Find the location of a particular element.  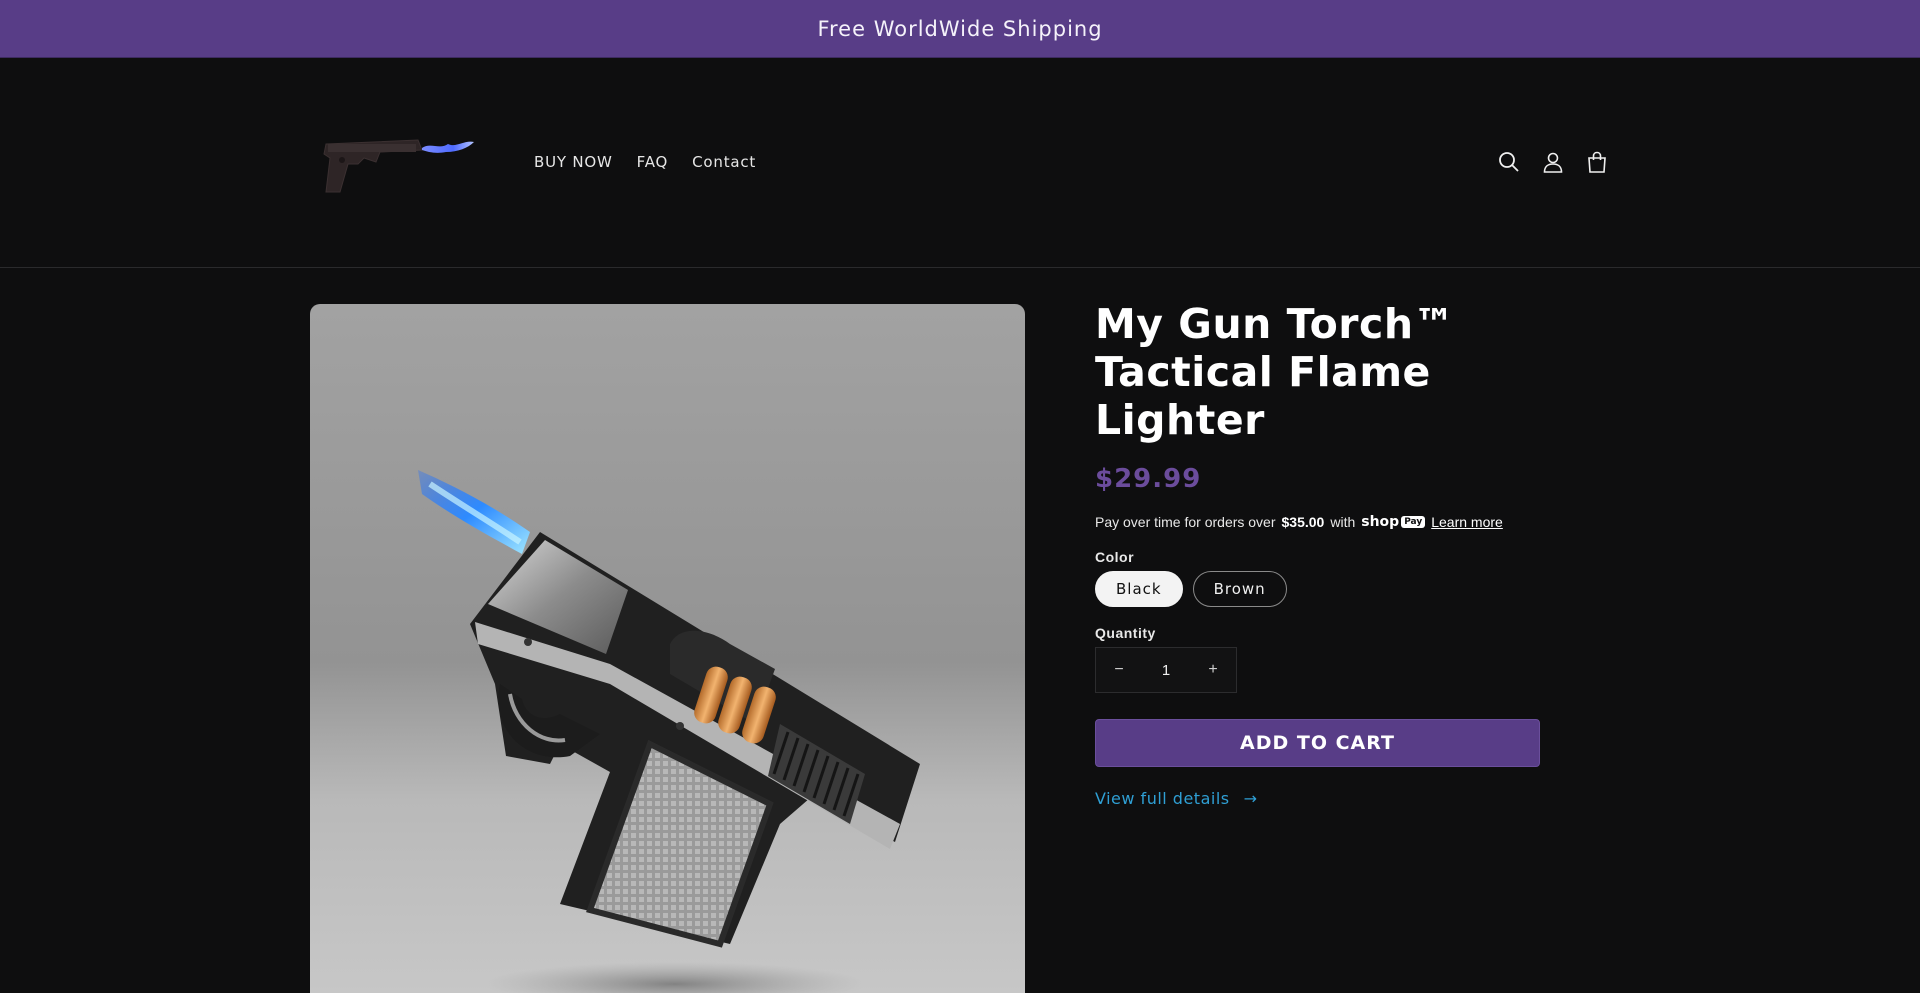

announcement-bar: Free WorldWide Shipping is located at coordinates (960, 29).